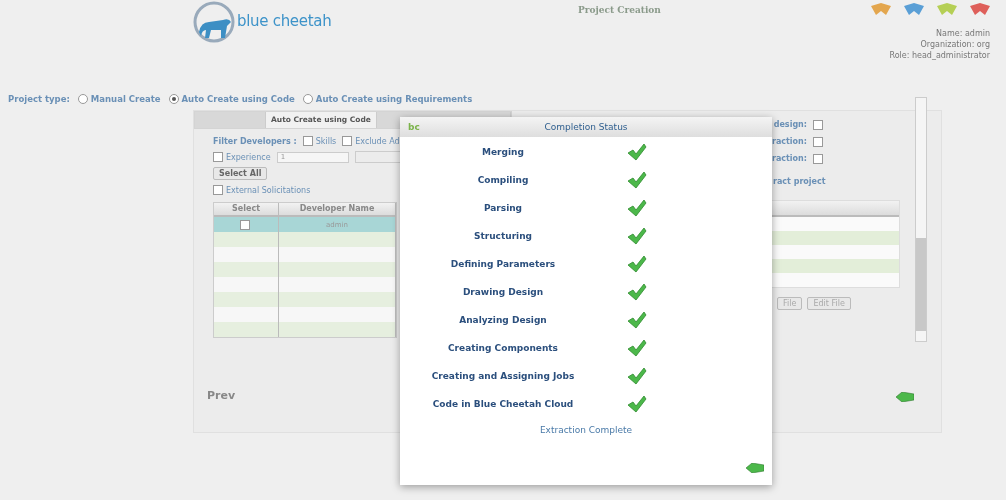 The width and height of the screenshot is (1006, 500). Describe the element at coordinates (503, 208) in the screenshot. I see `step-label: Parsing` at that location.